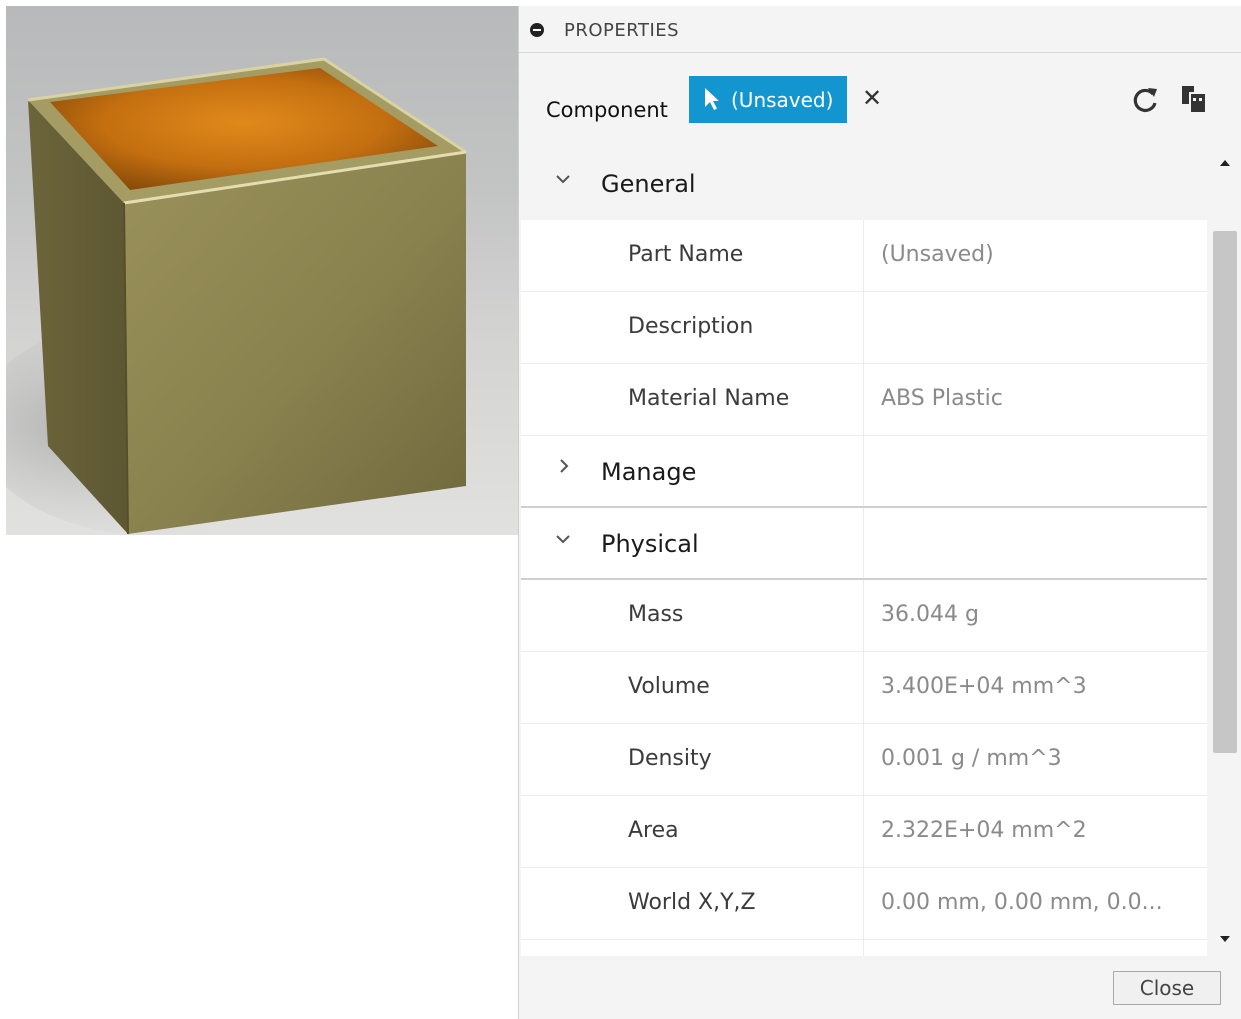 This screenshot has width=1241, height=1019. What do you see at coordinates (709, 398) in the screenshot?
I see `property-name: Material Name` at bounding box center [709, 398].